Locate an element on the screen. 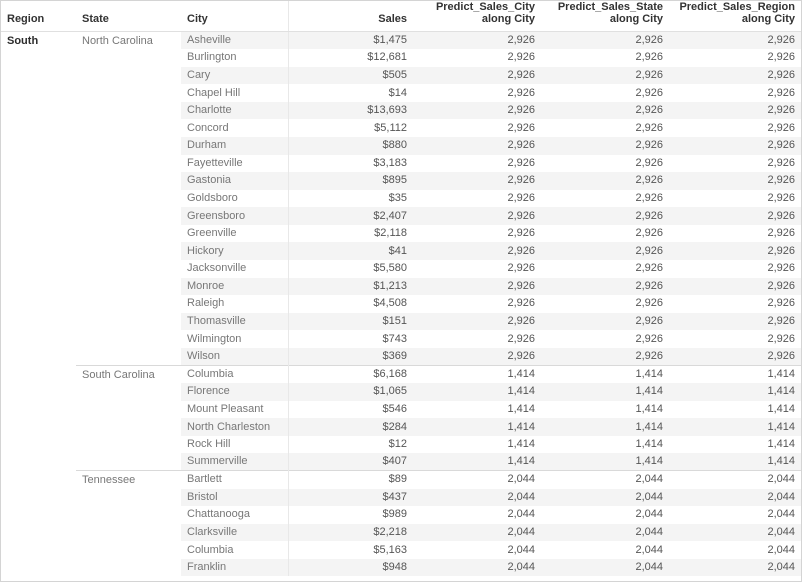 The height and width of the screenshot is (582, 802). table-row: Summerville $407 1,414 1,414 1,414 is located at coordinates (401, 462).